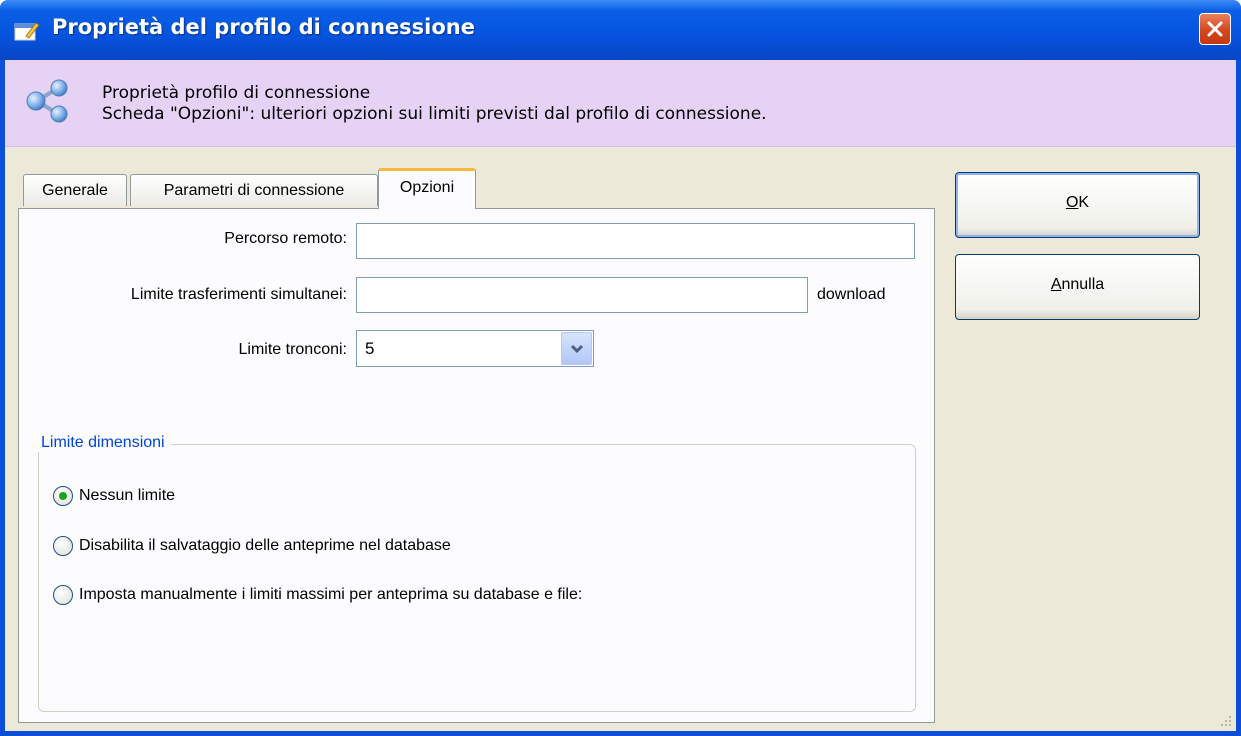 The width and height of the screenshot is (1241, 736). Describe the element at coordinates (254, 190) in the screenshot. I see `tab-parametri-connessione: Parametri di connessione` at that location.